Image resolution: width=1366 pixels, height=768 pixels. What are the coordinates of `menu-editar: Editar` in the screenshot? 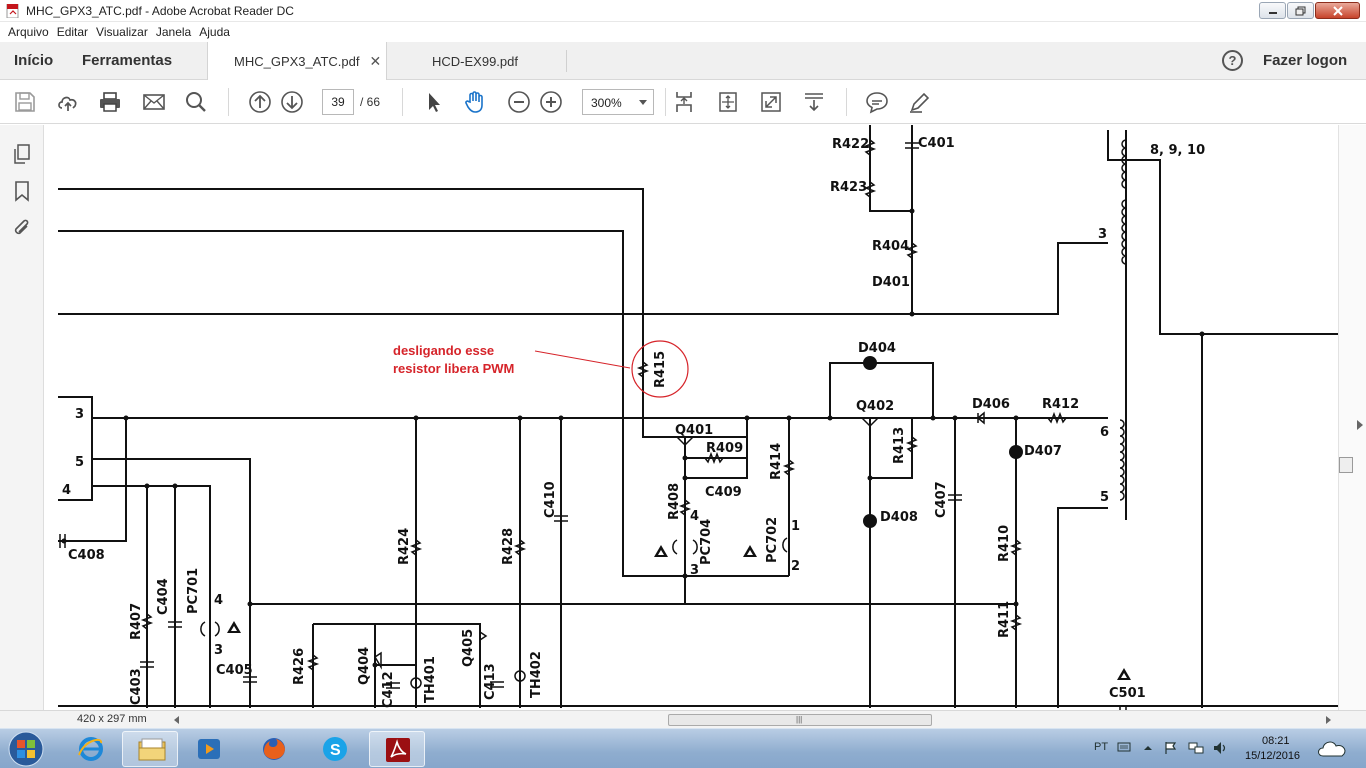 It's located at (72, 32).